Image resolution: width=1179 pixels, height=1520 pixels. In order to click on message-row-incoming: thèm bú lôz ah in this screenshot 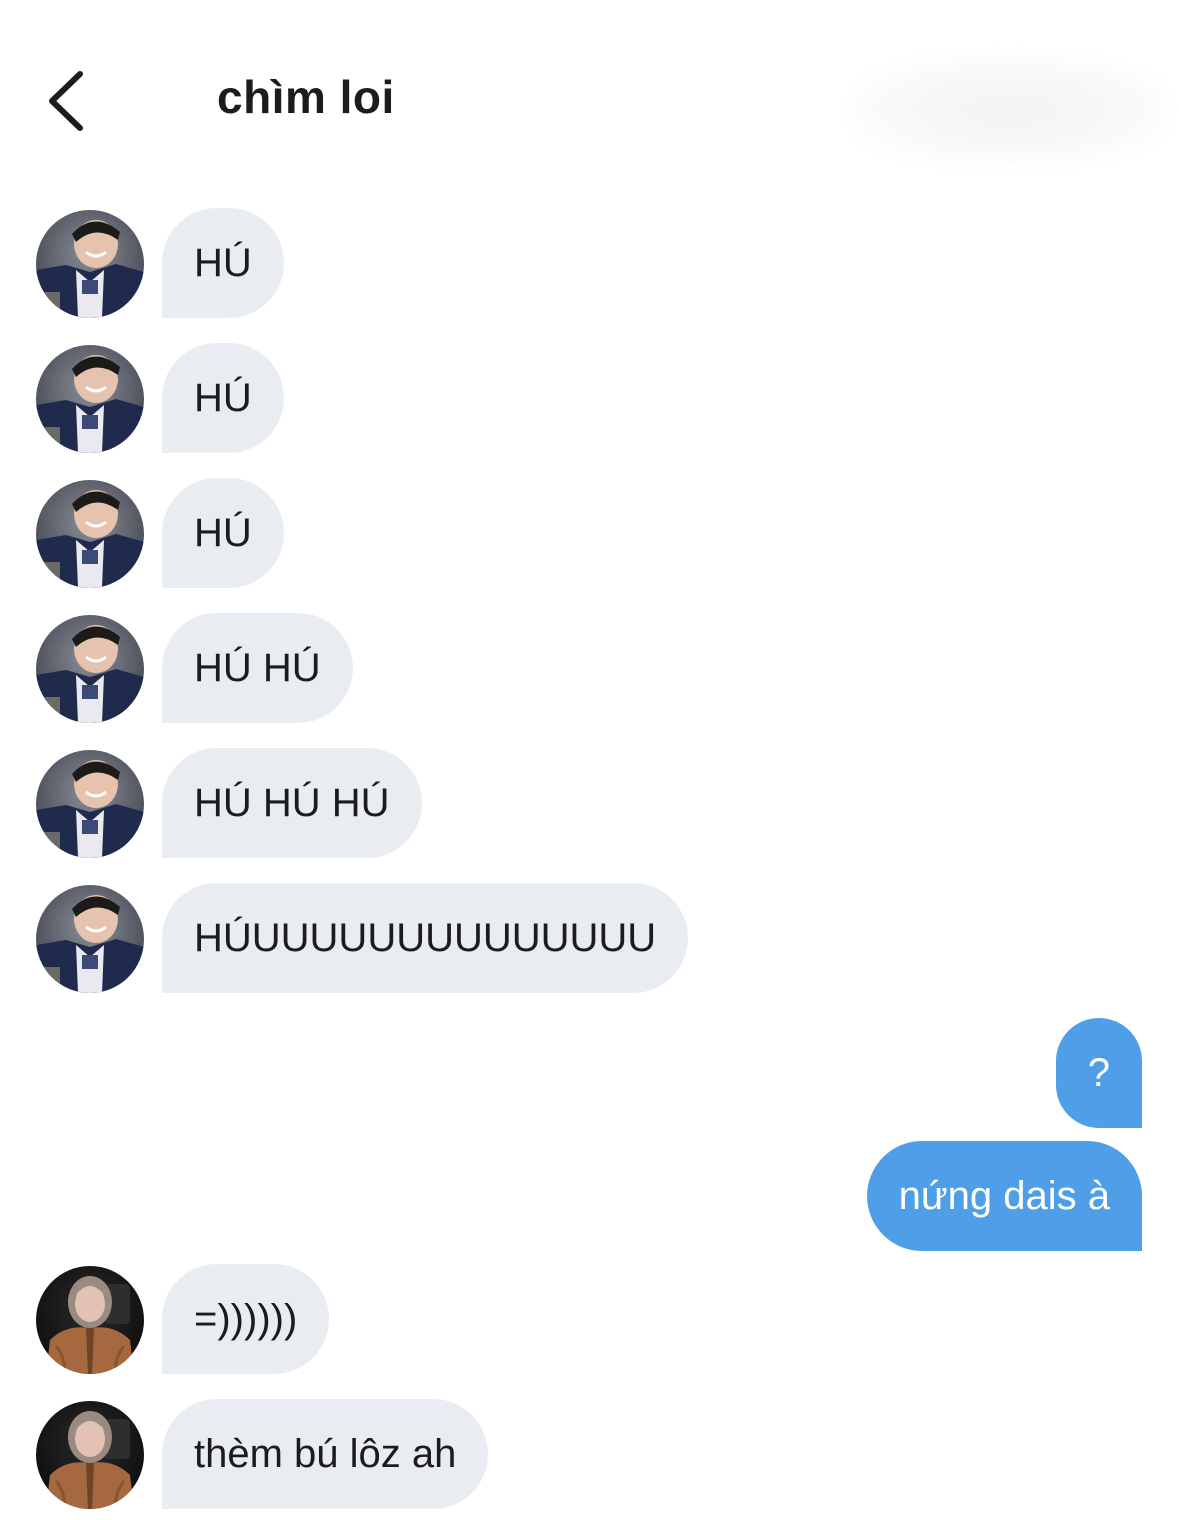, I will do `click(589, 1454)`.